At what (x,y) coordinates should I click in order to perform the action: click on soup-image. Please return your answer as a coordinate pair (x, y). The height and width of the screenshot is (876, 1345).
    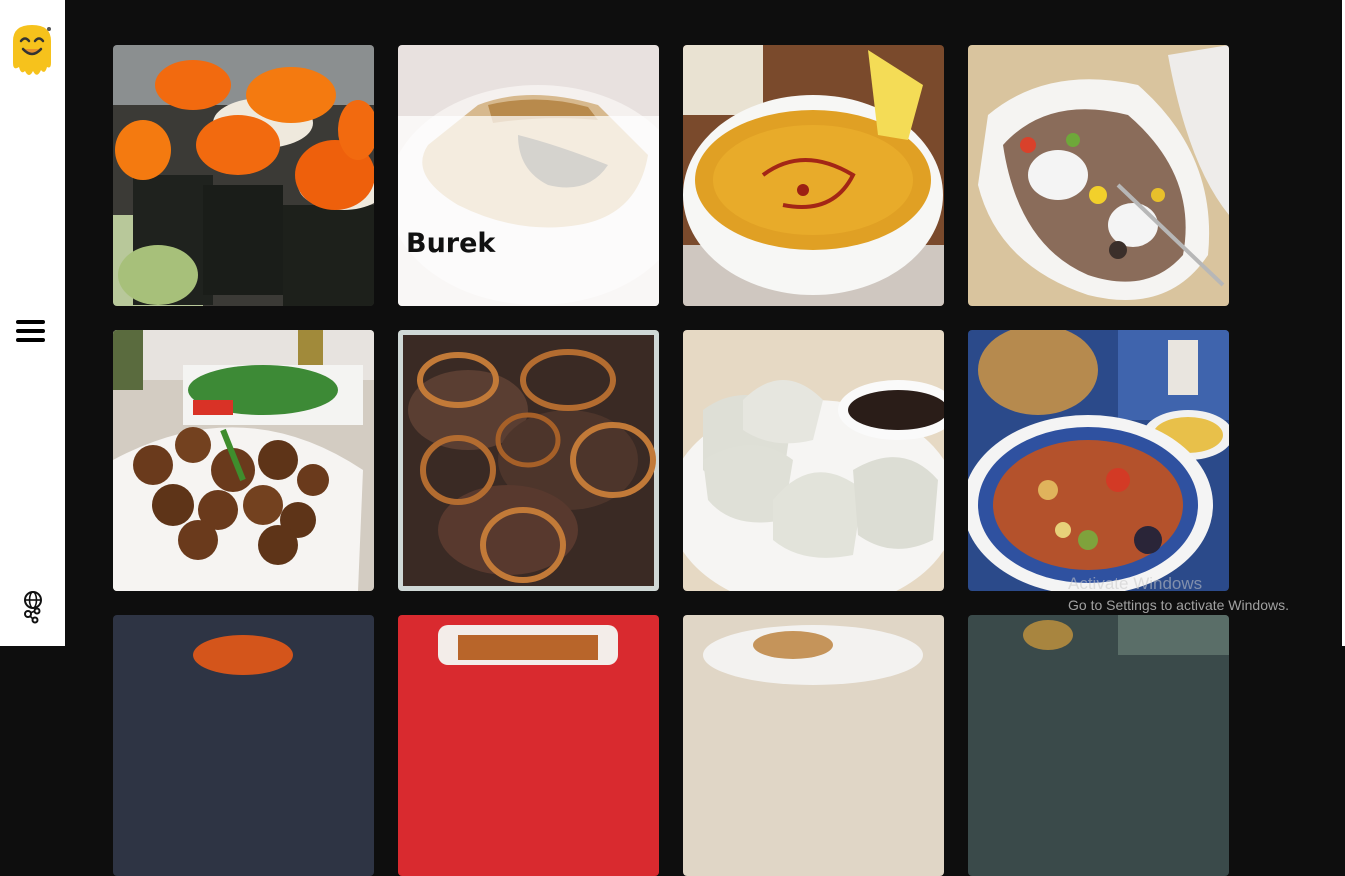
    Looking at the image, I should click on (813, 175).